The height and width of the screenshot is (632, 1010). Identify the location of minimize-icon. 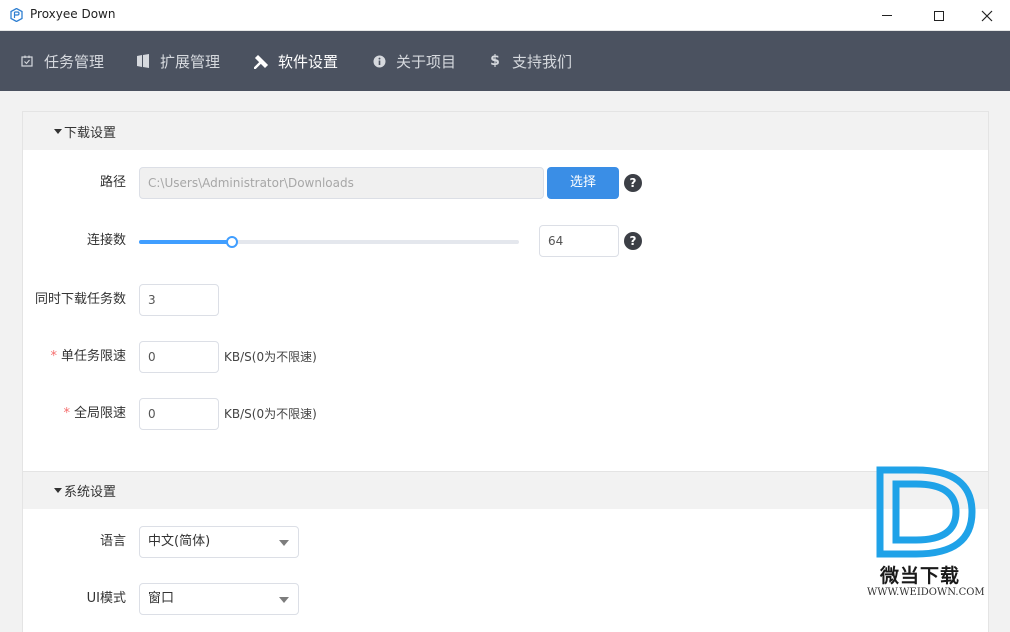
(887, 15).